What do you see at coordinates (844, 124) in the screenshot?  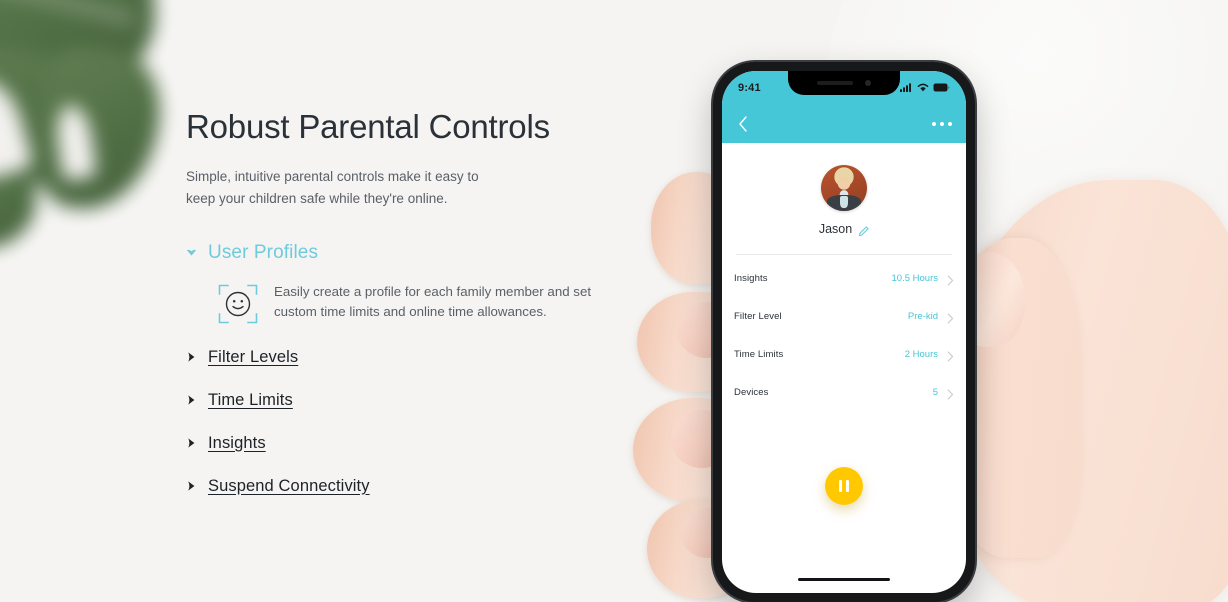 I see `app-bar` at bounding box center [844, 124].